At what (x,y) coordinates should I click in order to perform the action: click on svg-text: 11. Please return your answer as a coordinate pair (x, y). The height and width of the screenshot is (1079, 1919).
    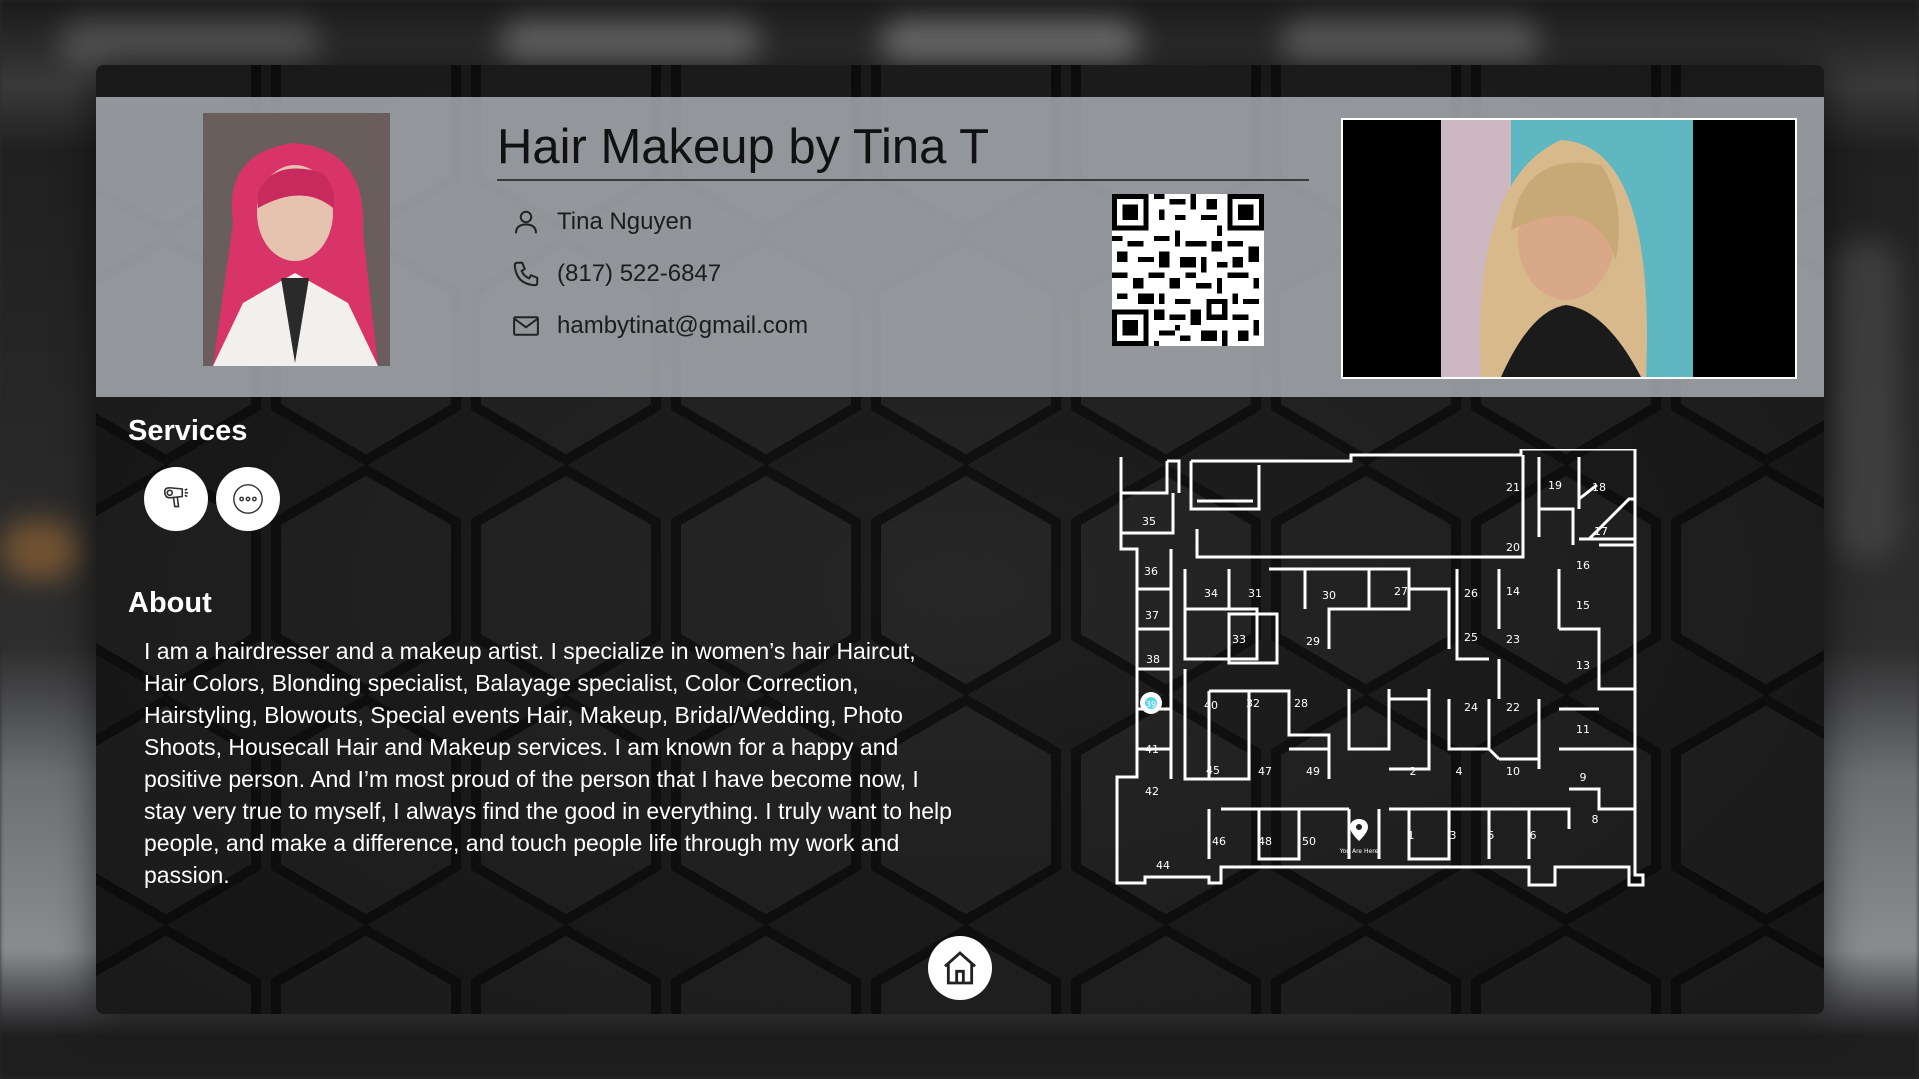
    Looking at the image, I should click on (1583, 729).